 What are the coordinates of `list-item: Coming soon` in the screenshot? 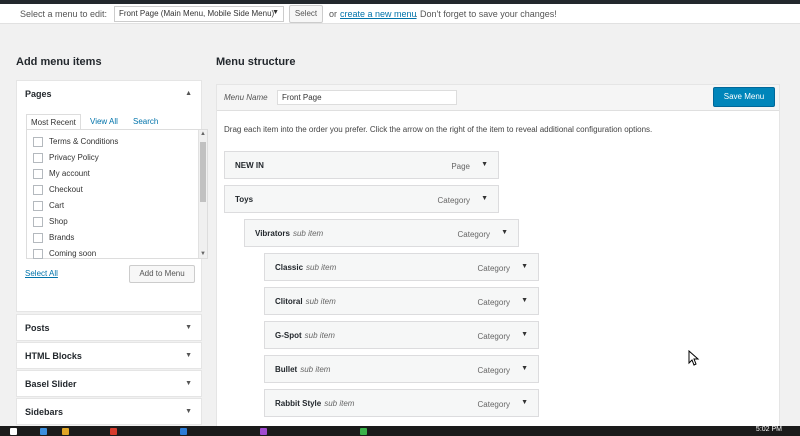 It's located at (75, 254).